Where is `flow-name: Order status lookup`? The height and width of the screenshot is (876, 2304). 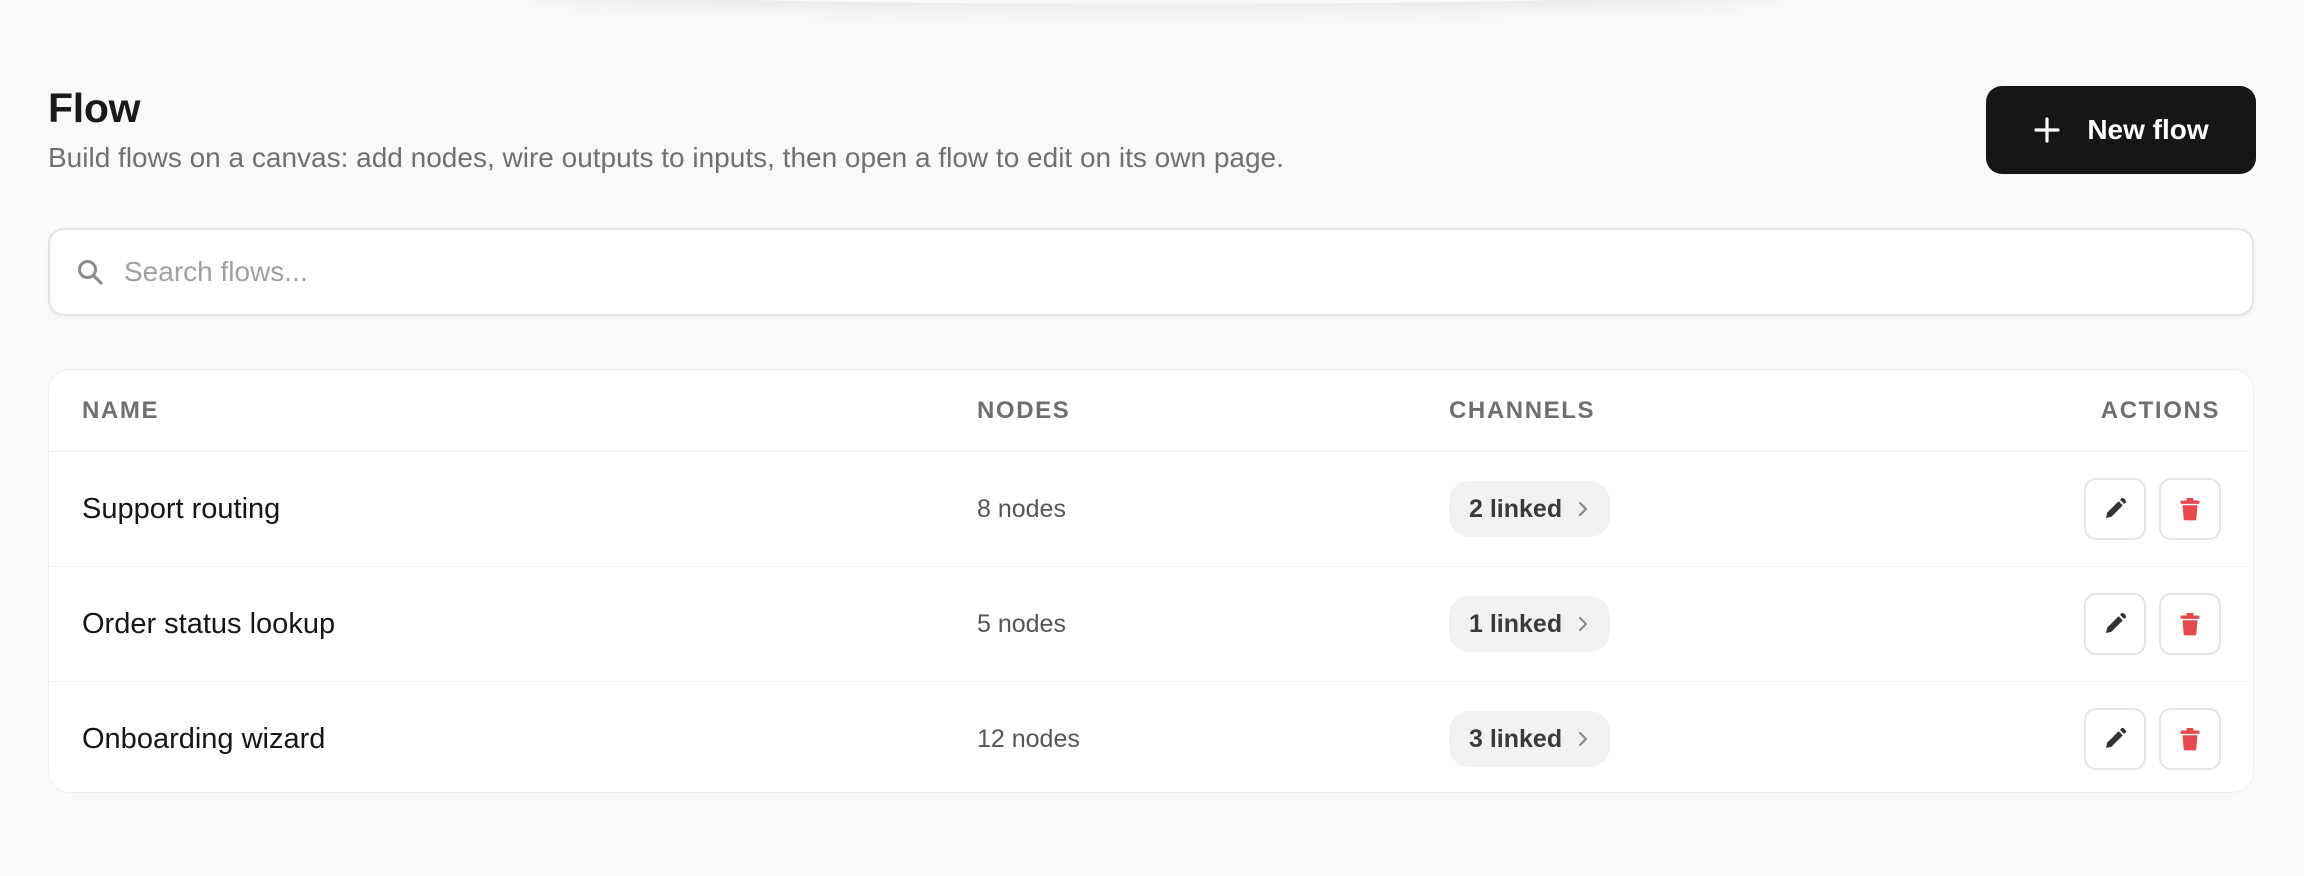
flow-name: Order status lookup is located at coordinates (208, 624).